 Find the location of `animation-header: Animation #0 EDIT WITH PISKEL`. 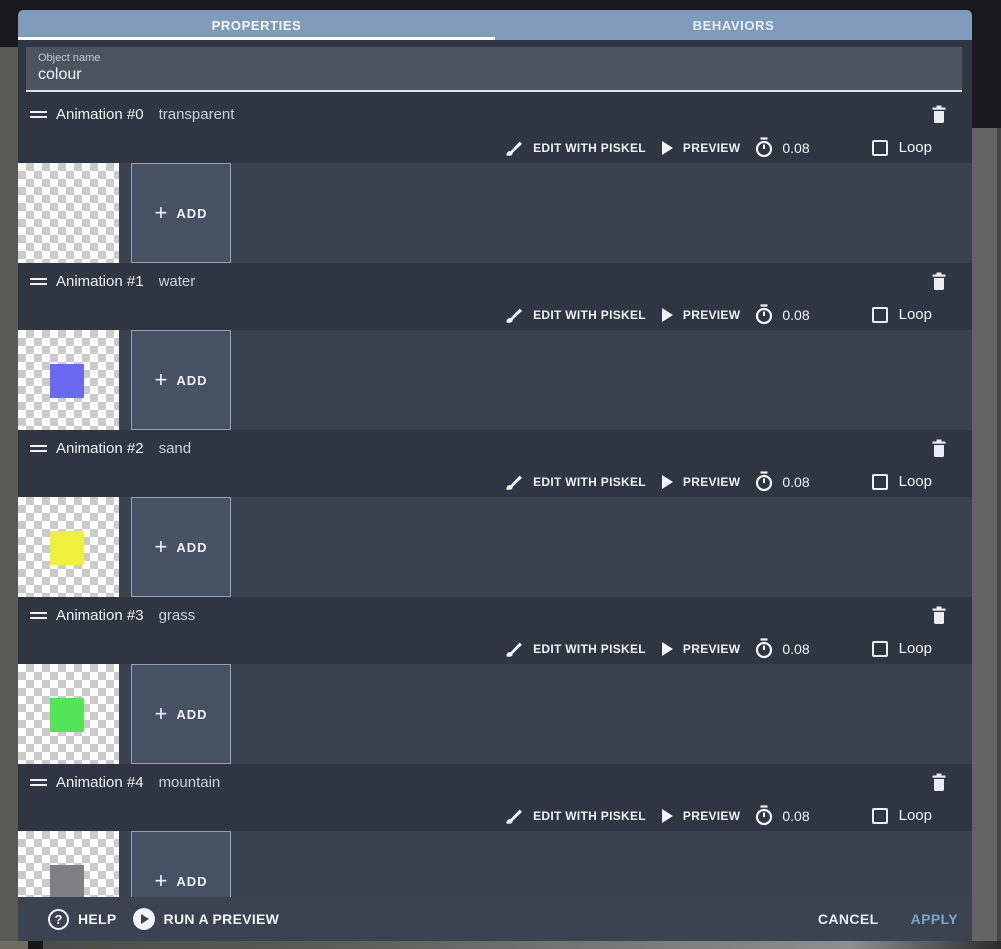

animation-header: Animation #0 EDIT WITH PISKEL is located at coordinates (495, 129).